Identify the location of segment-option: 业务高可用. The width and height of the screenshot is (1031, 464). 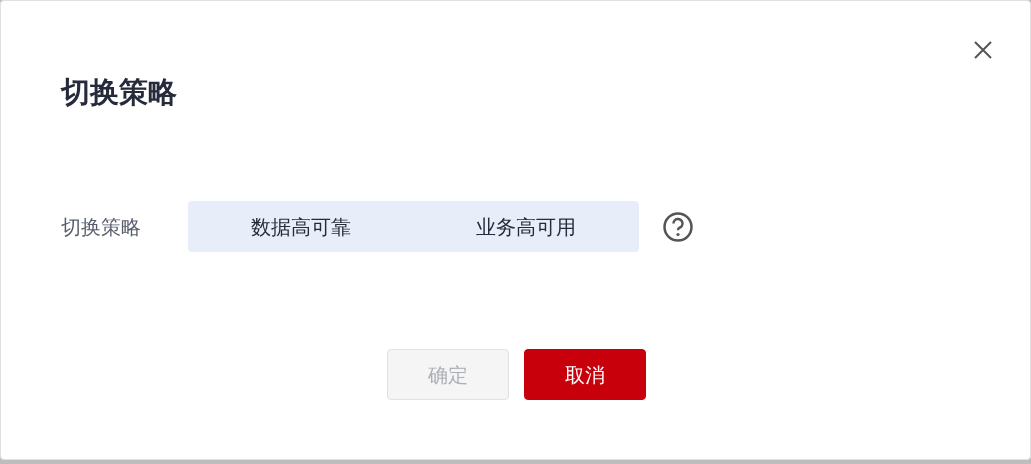
(526, 226).